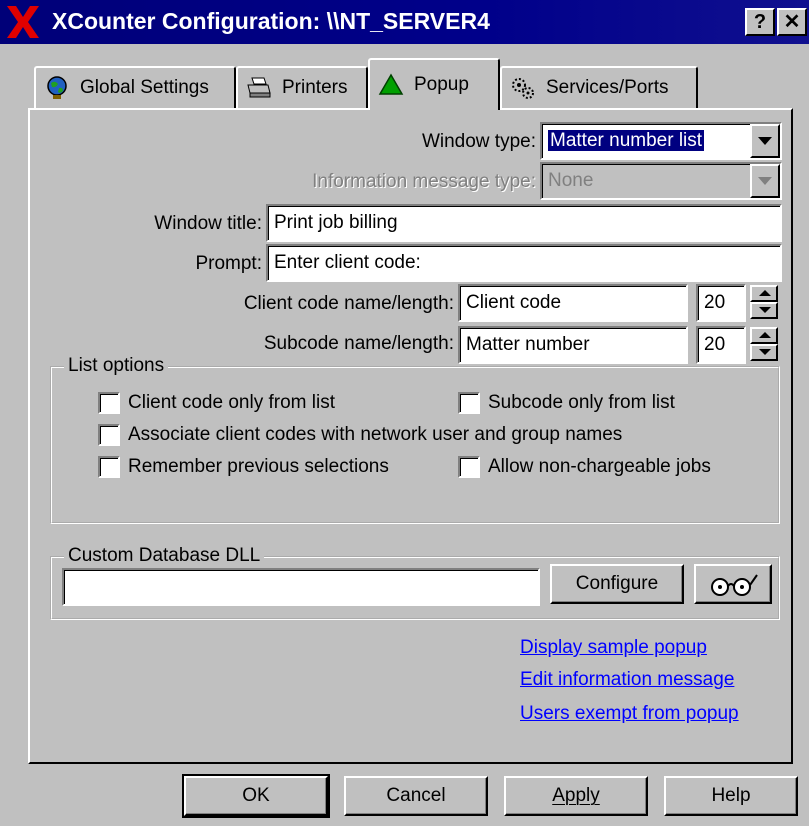 Image resolution: width=809 pixels, height=826 pixels. I want to click on tab-label: Popup, so click(441, 84).